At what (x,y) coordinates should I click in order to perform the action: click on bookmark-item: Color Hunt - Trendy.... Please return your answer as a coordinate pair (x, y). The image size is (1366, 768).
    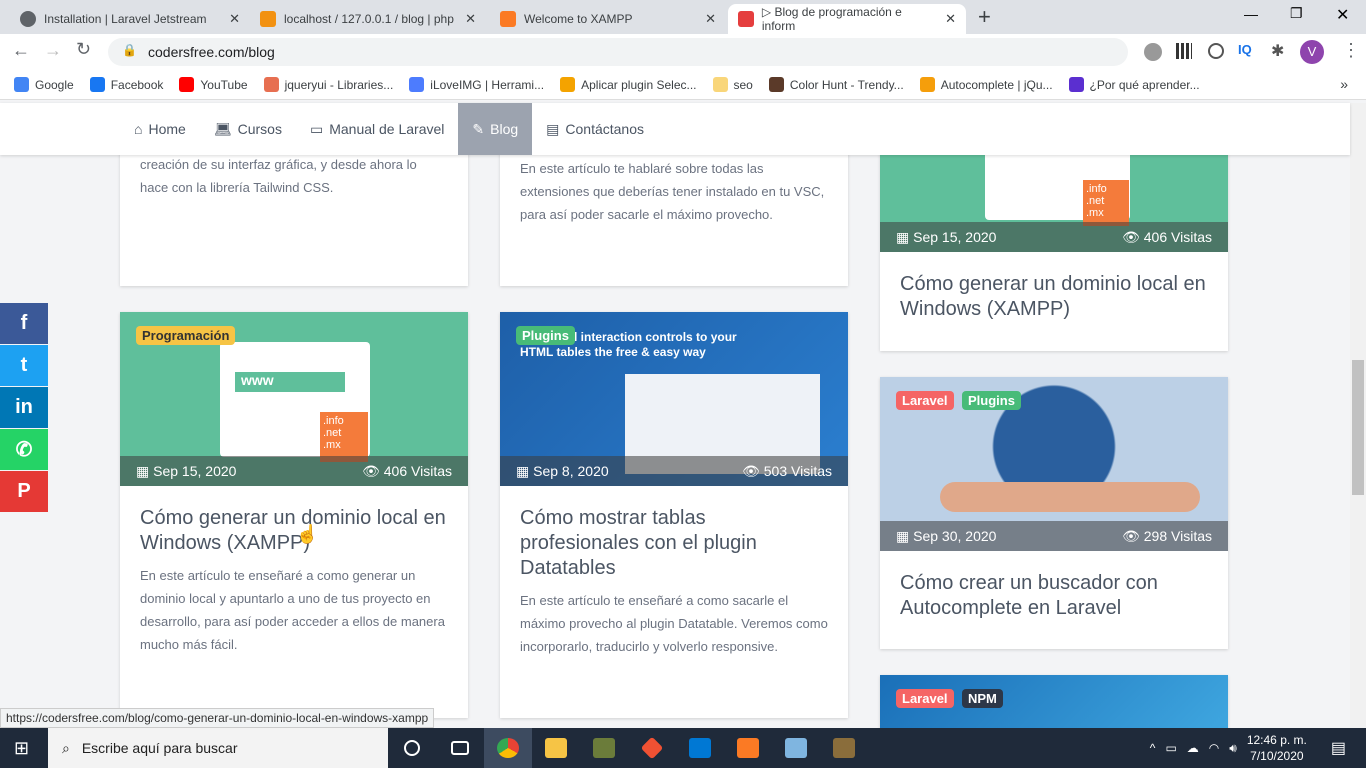
    Looking at the image, I should click on (836, 84).